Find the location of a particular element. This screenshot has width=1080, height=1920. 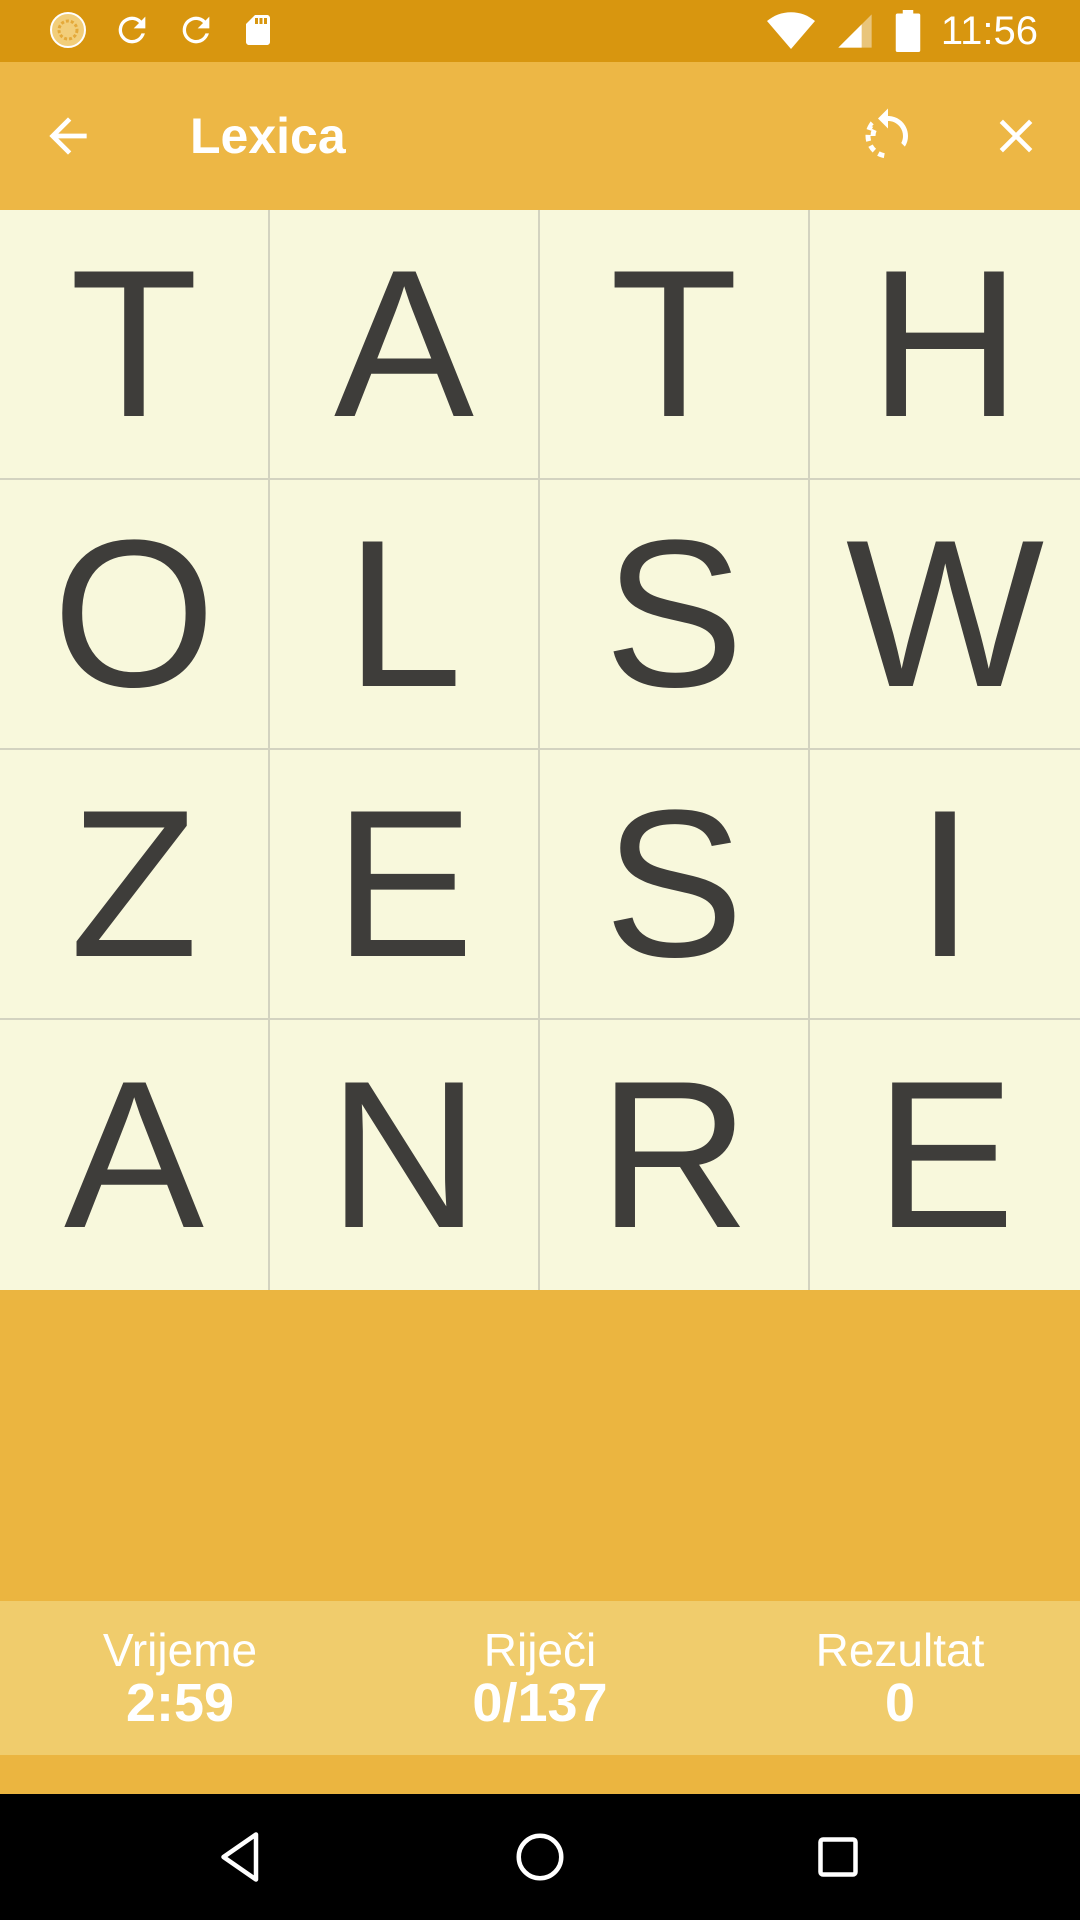

sd-card-icon is located at coordinates (258, 30).